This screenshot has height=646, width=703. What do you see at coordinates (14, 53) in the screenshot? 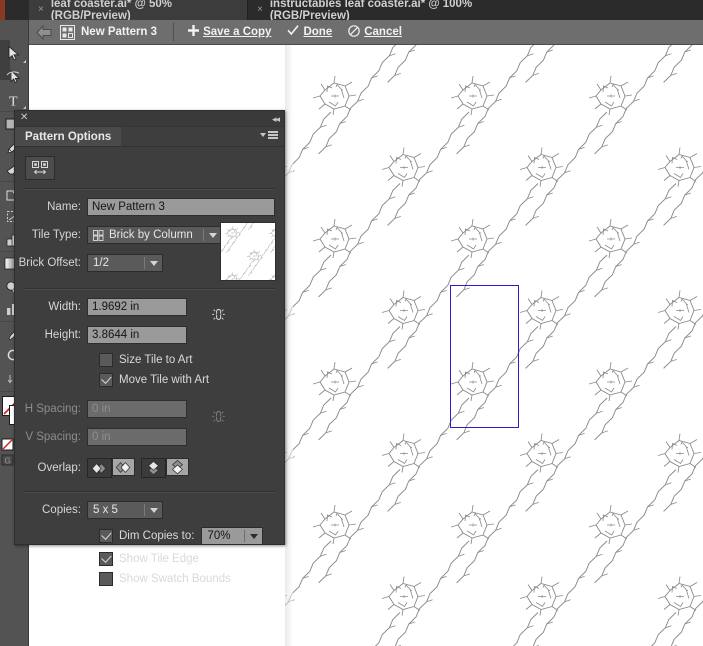
I see `selection-tool-icon` at bounding box center [14, 53].